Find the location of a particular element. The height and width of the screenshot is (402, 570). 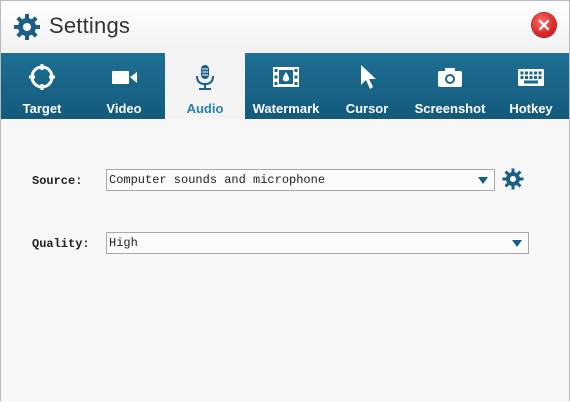

camera-icon is located at coordinates (450, 77).